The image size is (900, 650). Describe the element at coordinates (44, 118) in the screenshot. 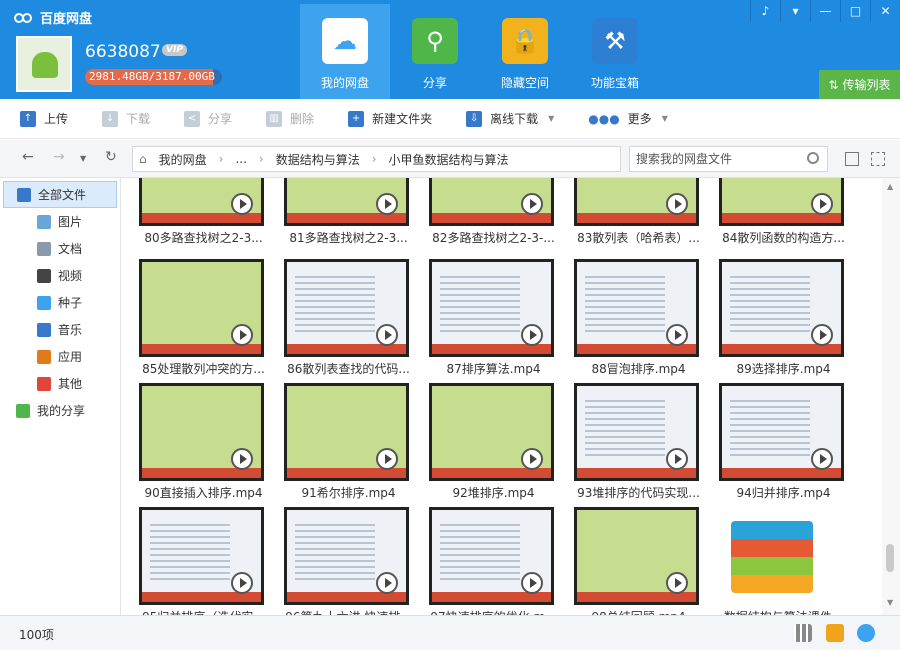

I see `upload-button: ↑ 上传` at that location.